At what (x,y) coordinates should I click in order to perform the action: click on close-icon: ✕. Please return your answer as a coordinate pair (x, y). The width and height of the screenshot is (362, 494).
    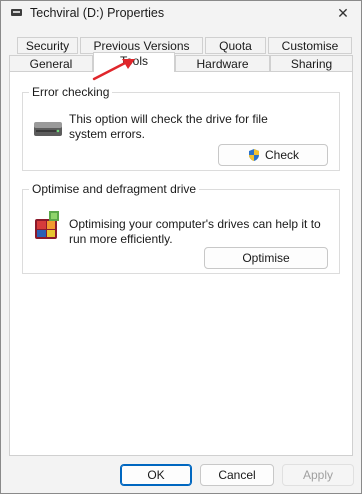
    Looking at the image, I should click on (343, 13).